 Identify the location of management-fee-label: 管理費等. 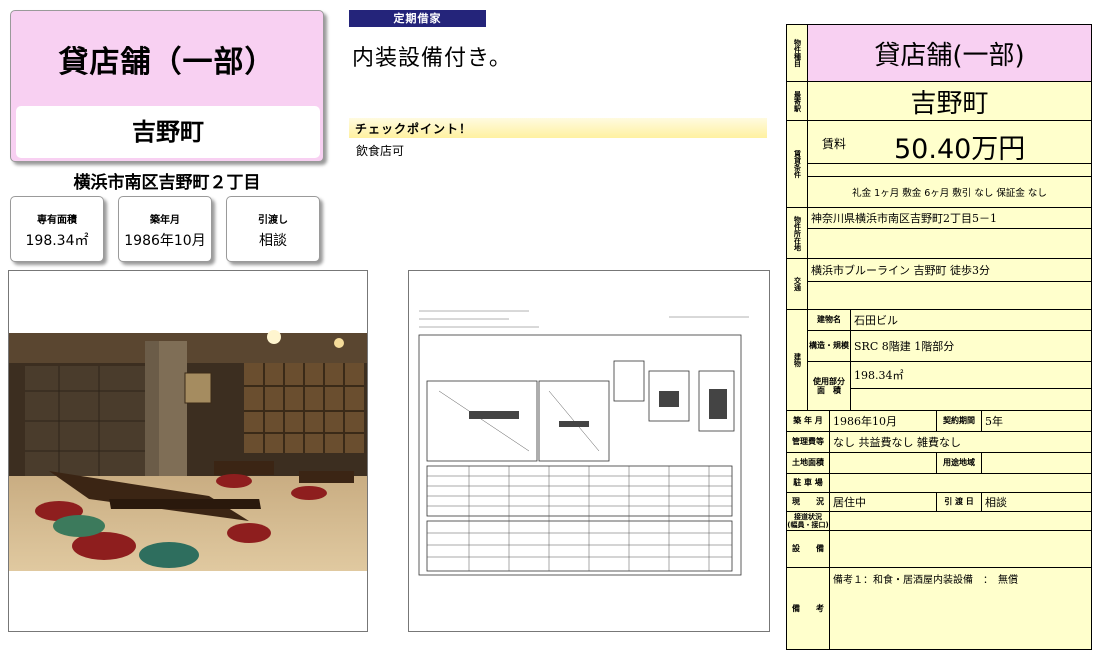
(808, 442).